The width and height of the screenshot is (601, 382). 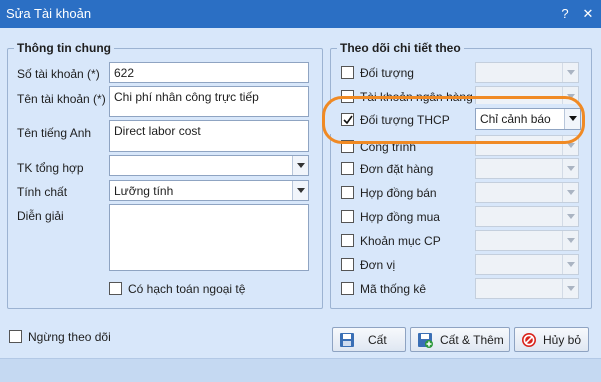 What do you see at coordinates (397, 169) in the screenshot?
I see `tracking-label-sales-order: Đơn đặt hàng` at bounding box center [397, 169].